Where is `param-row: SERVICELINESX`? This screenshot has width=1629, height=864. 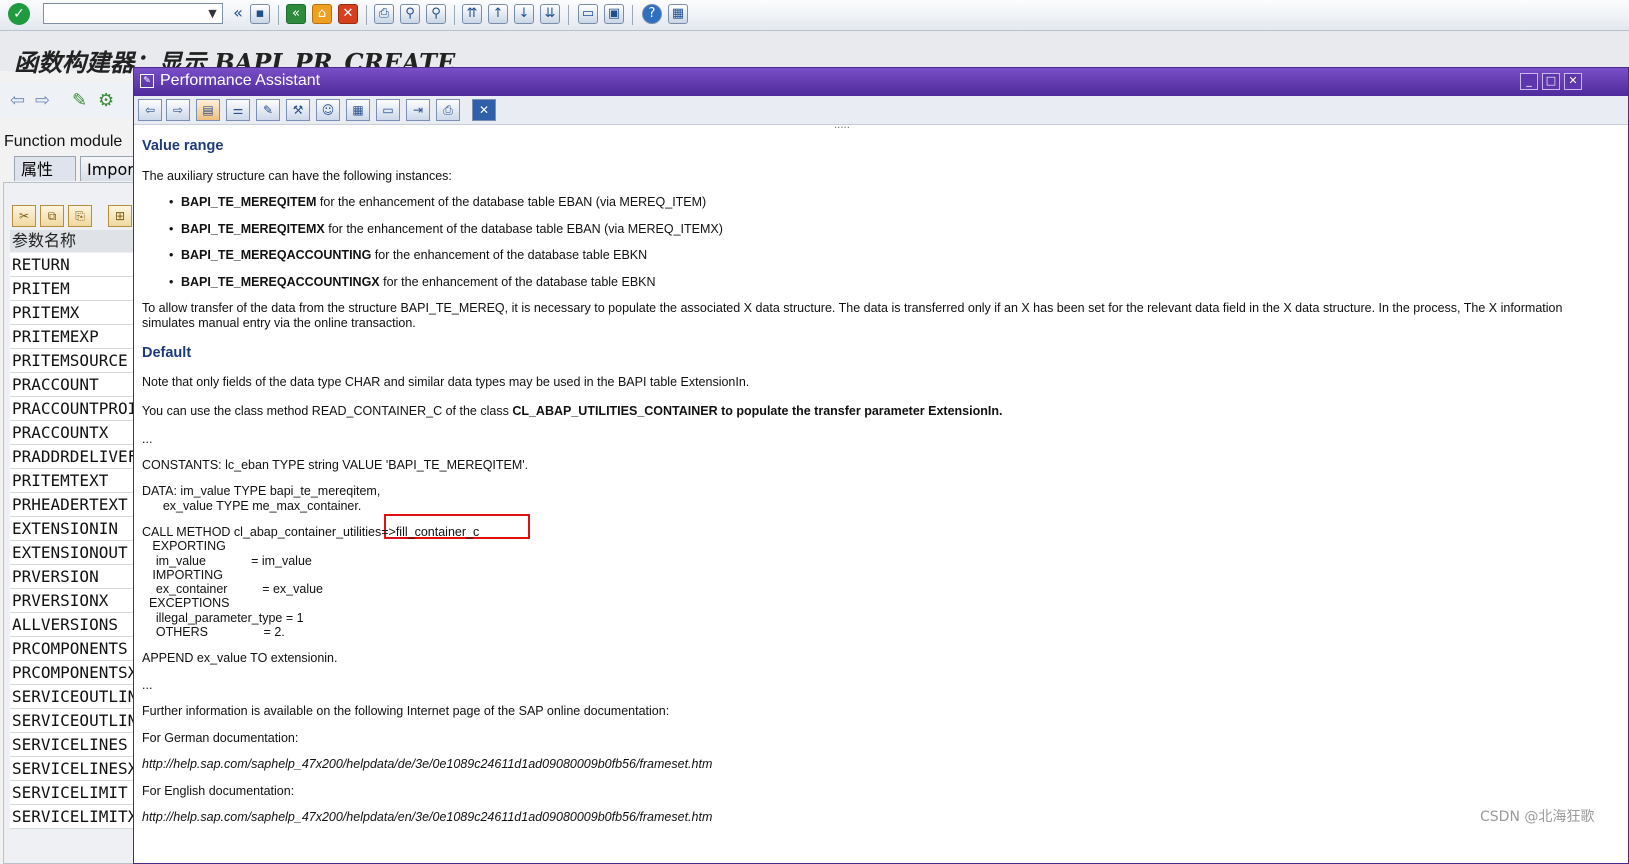
param-row: SERVICELINESX is located at coordinates (75, 769).